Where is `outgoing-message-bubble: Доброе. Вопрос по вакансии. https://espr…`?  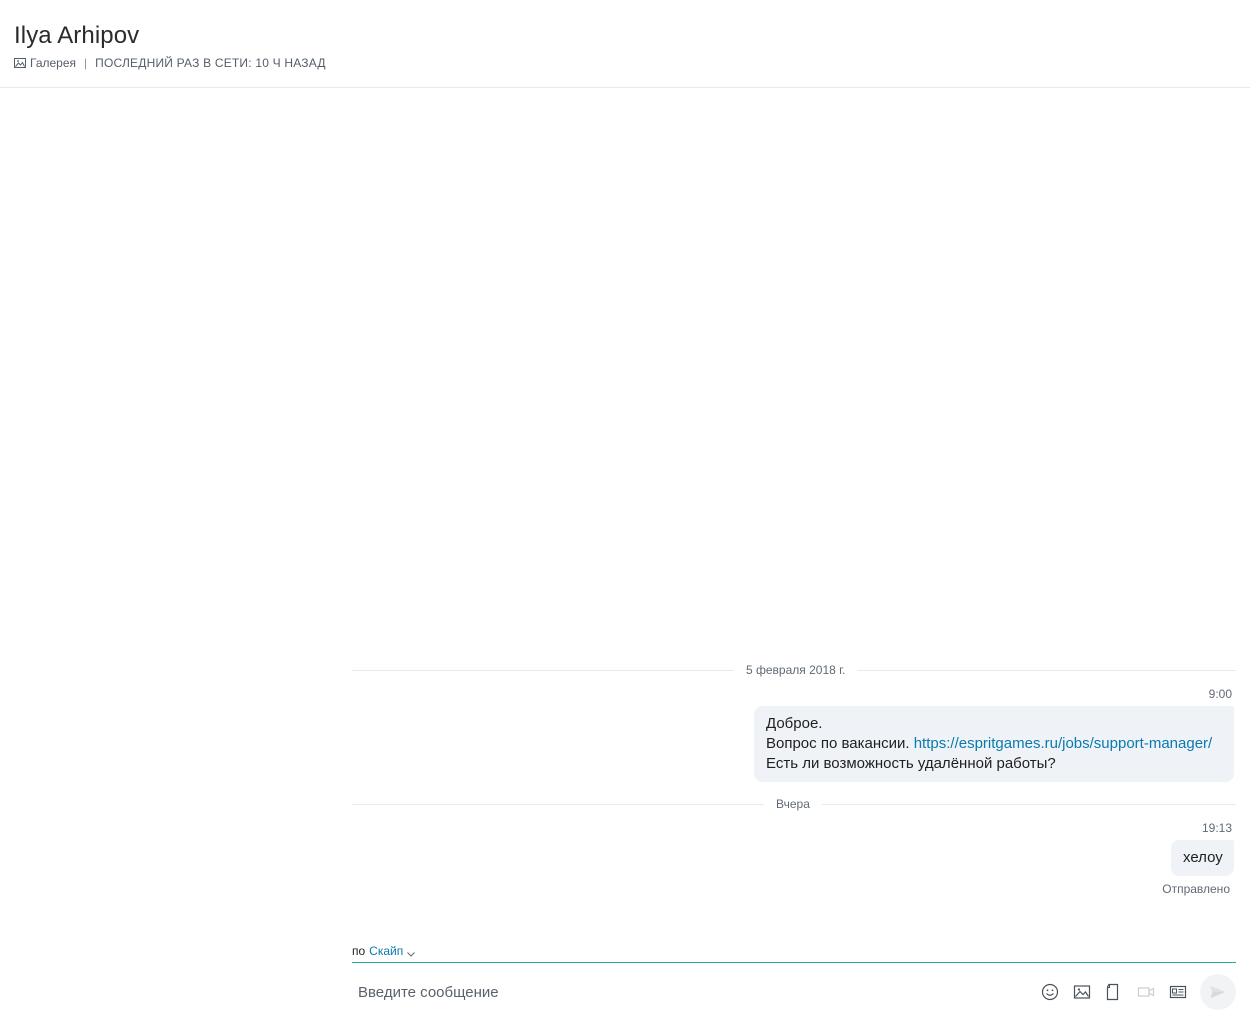 outgoing-message-bubble: Доброе. Вопрос по вакансии. https://espr… is located at coordinates (994, 744).